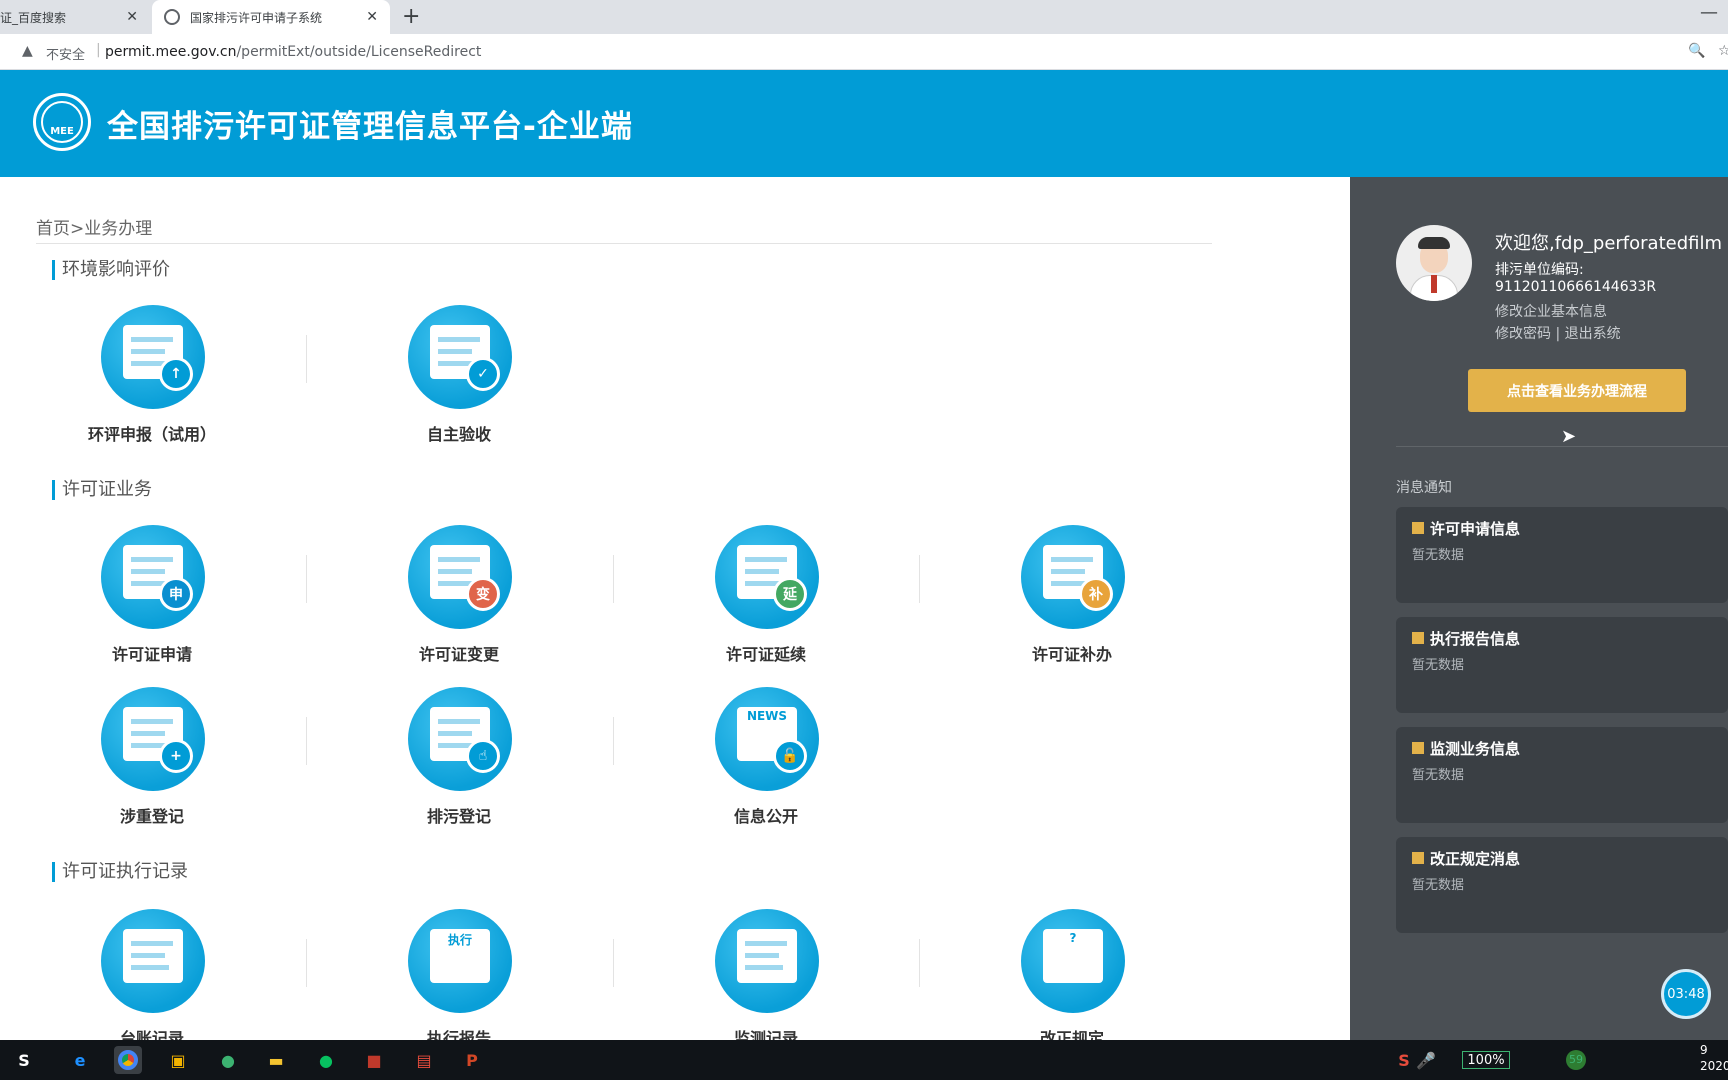 The width and height of the screenshot is (1728, 1080). What do you see at coordinates (65, 53) in the screenshot?
I see `insecure-label: 不安全` at bounding box center [65, 53].